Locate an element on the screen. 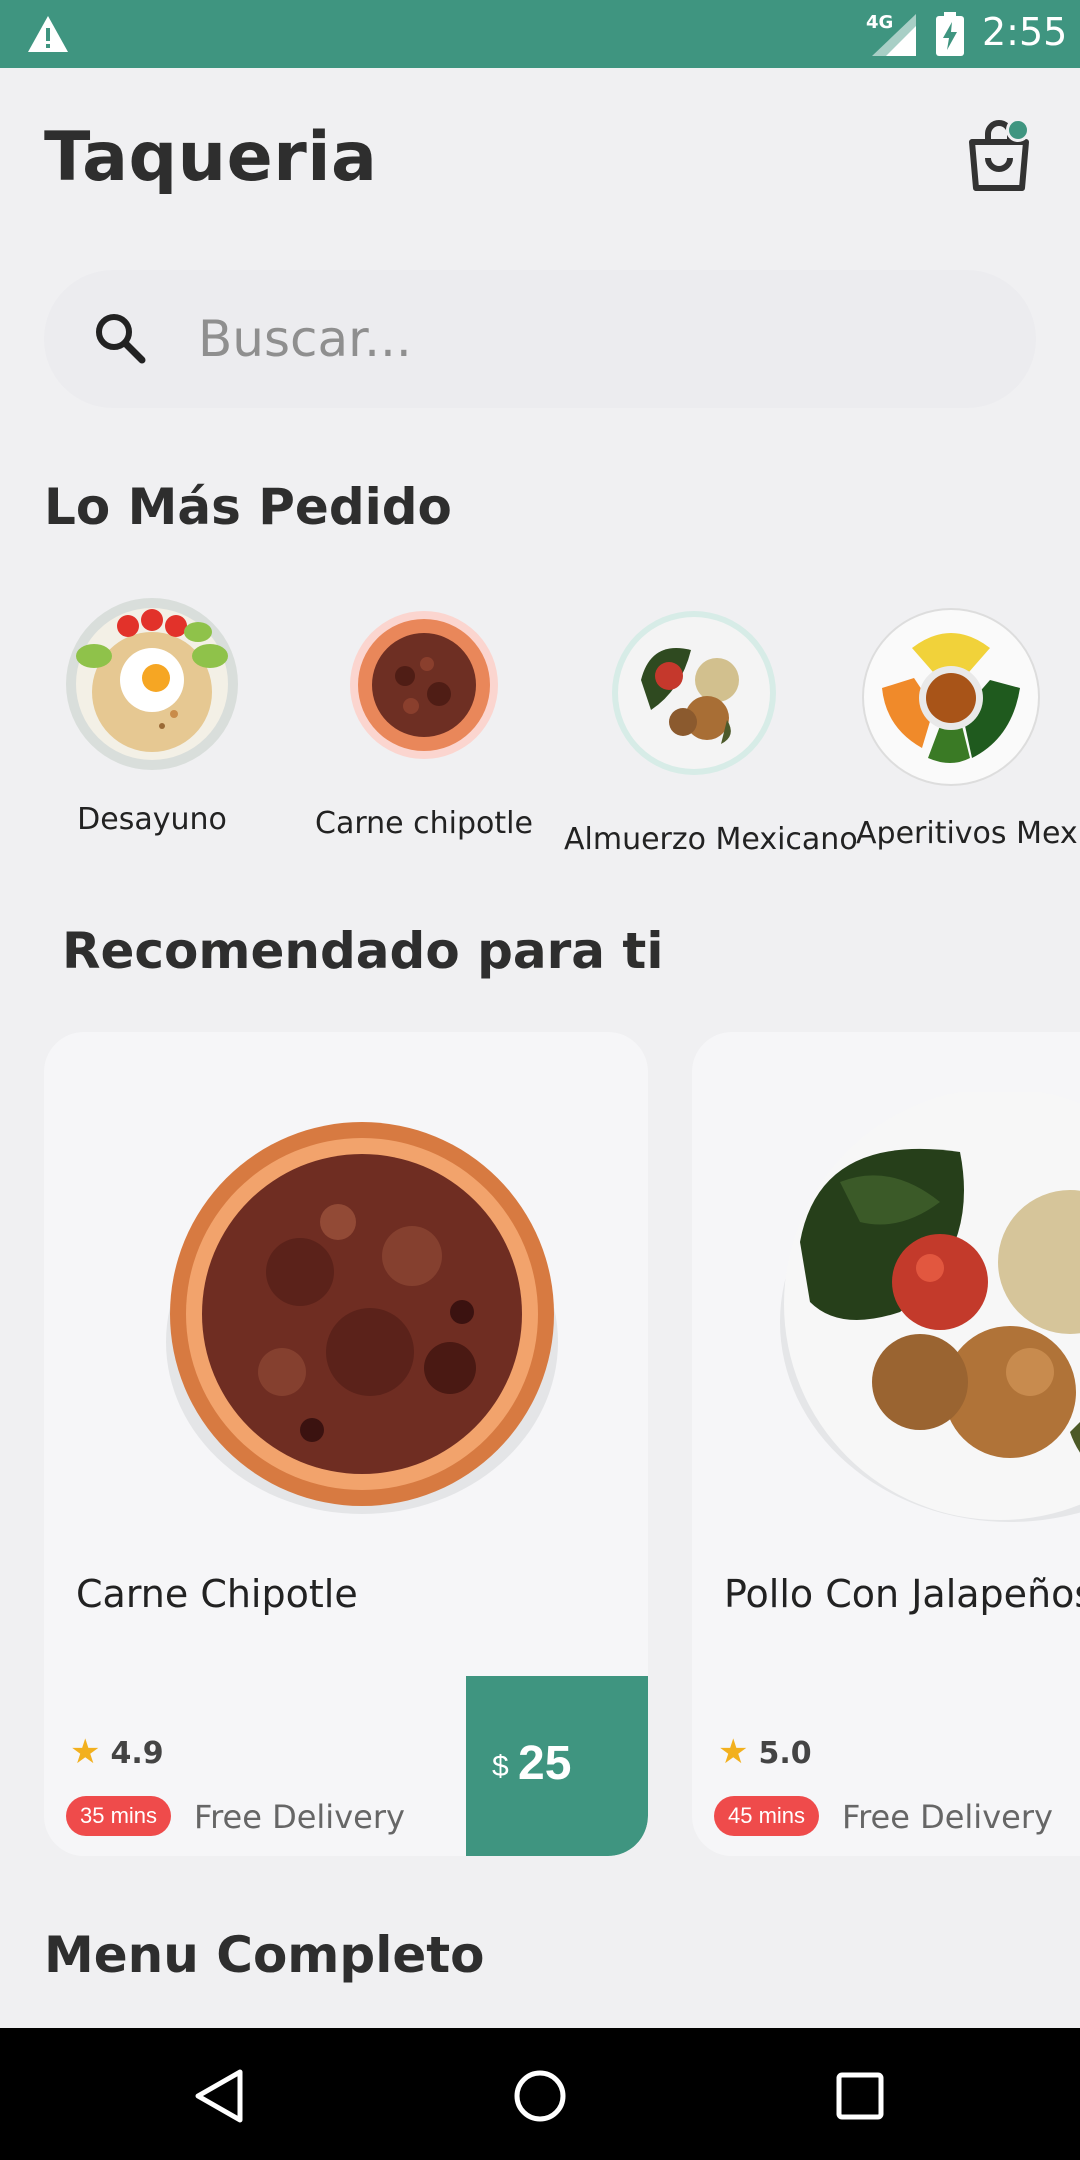  warning-icon is located at coordinates (48, 34).